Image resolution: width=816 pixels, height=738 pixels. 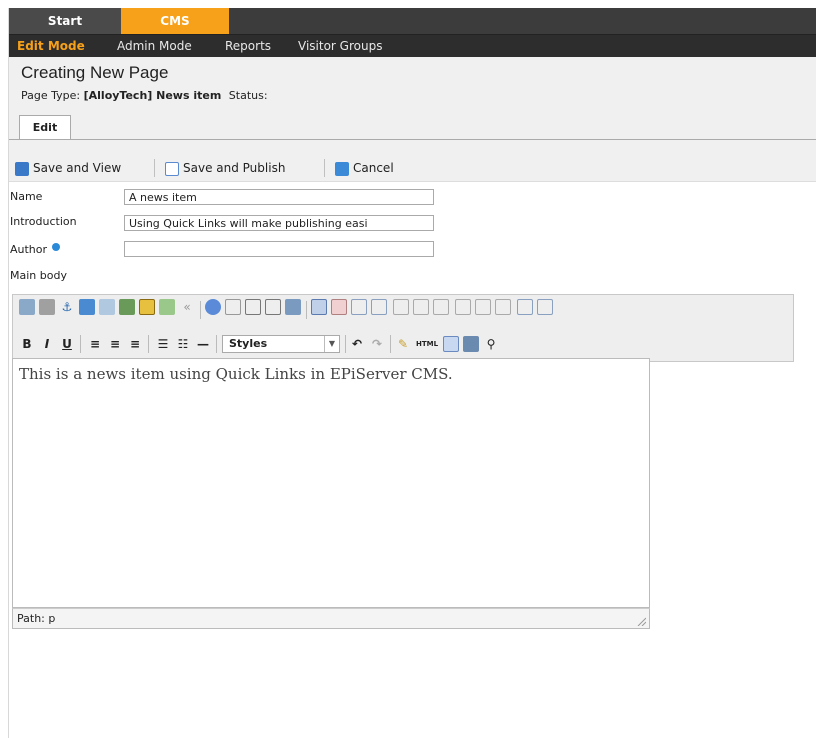 I want to click on delete-row-icon, so click(x=441, y=307).